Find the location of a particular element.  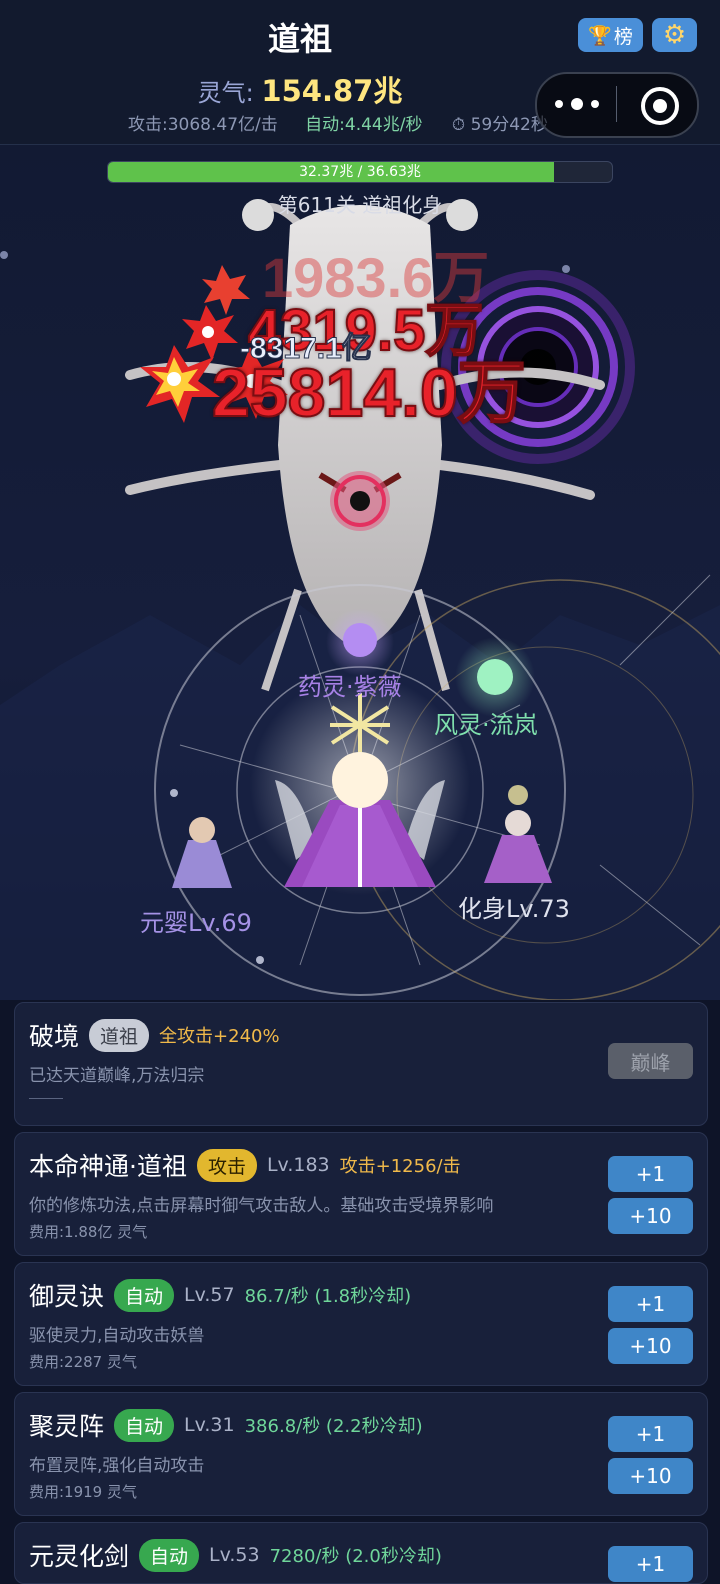

timer-value: 59分42秒 is located at coordinates (509, 125).